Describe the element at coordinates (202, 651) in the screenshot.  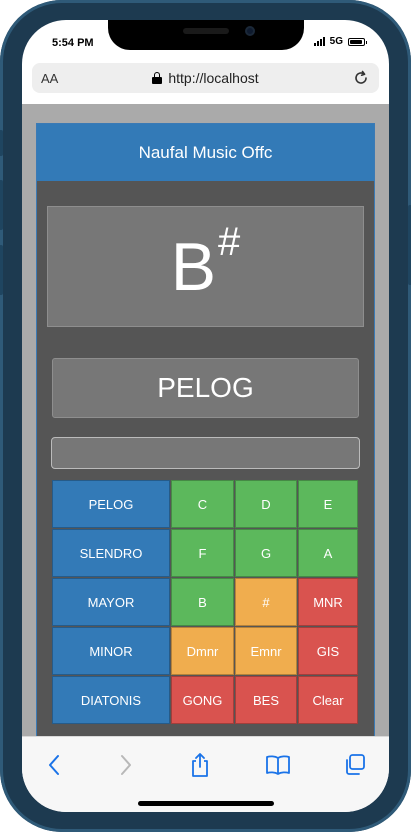
I see `key-dmnr: Dmnr` at that location.